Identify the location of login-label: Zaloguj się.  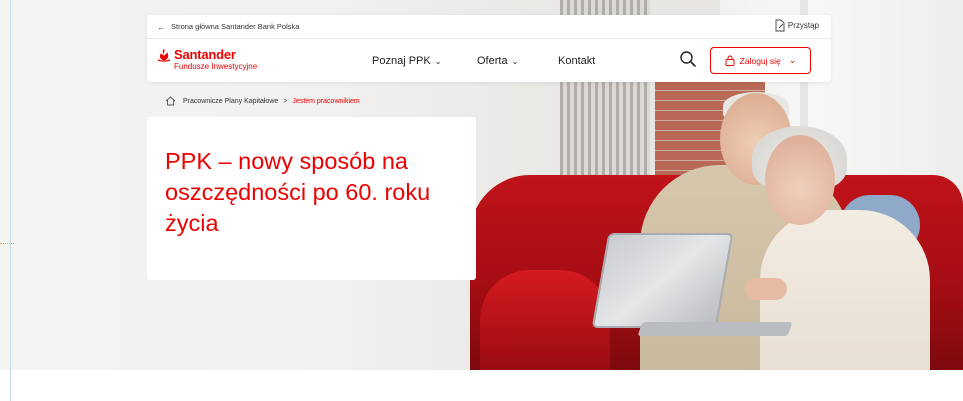
(760, 60).